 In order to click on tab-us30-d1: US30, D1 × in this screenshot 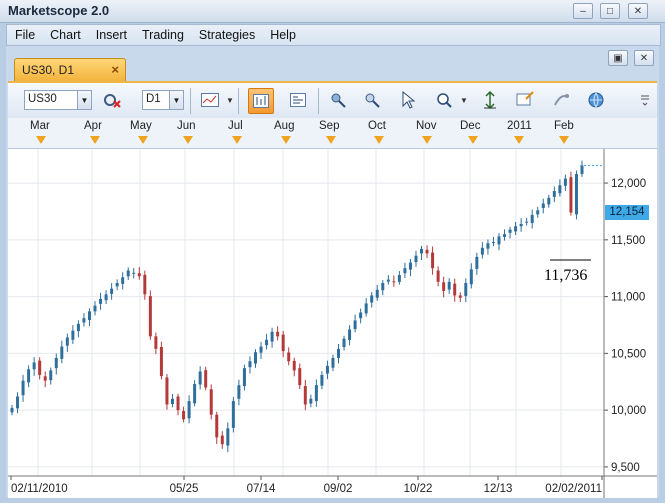, I will do `click(70, 69)`.